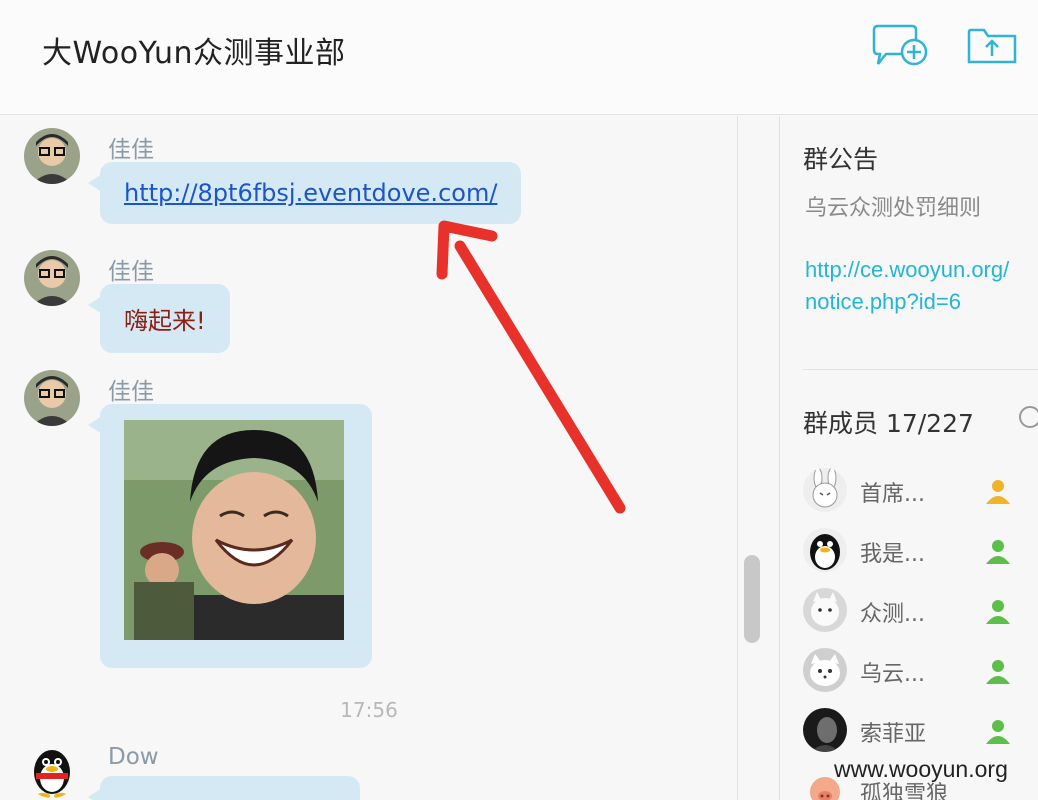  I want to click on notice-link-line-2: notice.php?id=6, so click(907, 302).